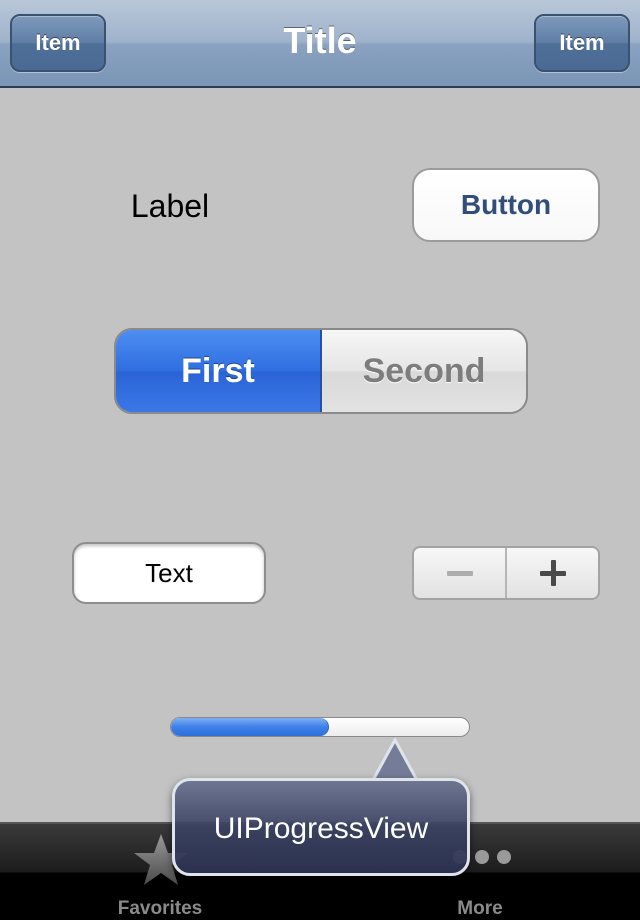 This screenshot has width=640, height=920. I want to click on navigation-bar: Item Title Item, so click(320, 44).